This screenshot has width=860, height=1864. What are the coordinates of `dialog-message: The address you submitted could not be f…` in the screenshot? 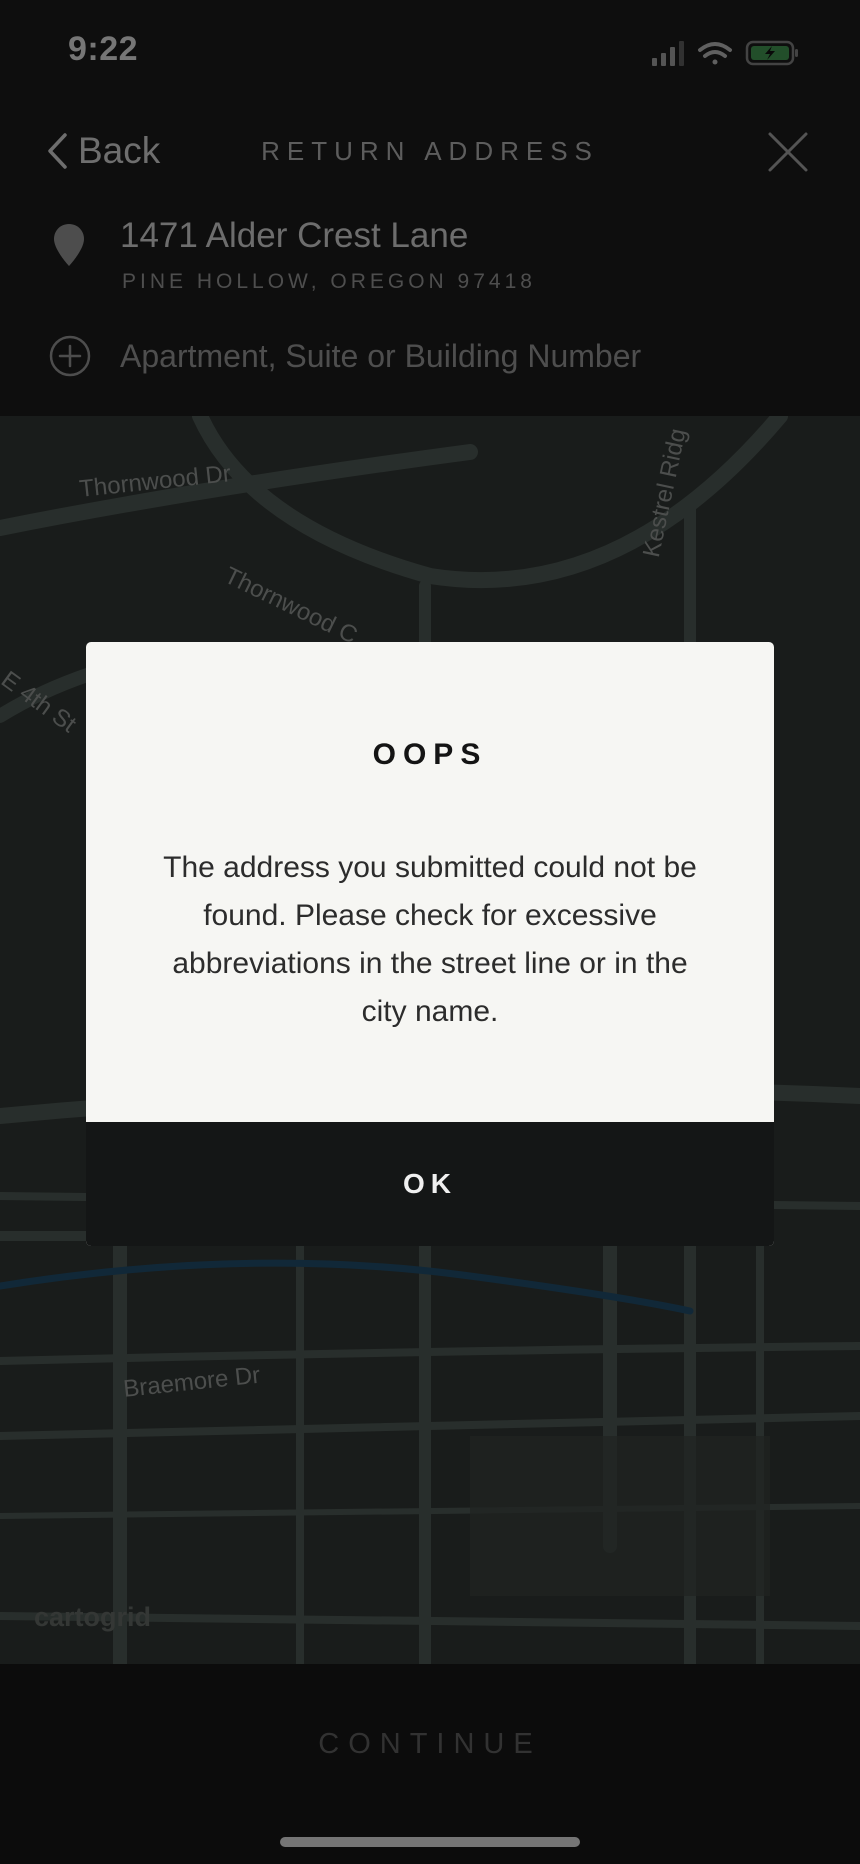 It's located at (430, 939).